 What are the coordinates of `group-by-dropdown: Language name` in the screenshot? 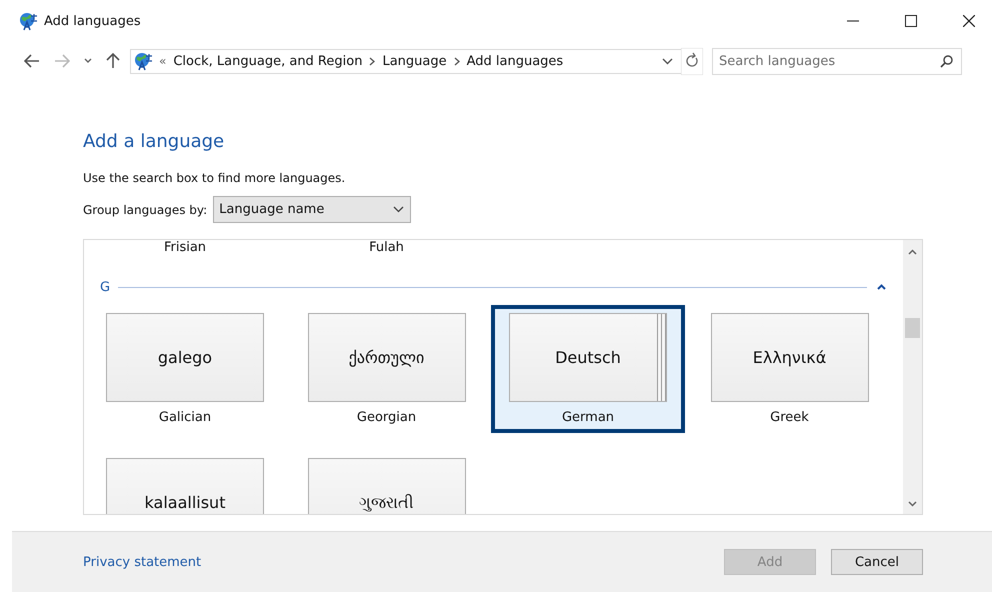 It's located at (312, 209).